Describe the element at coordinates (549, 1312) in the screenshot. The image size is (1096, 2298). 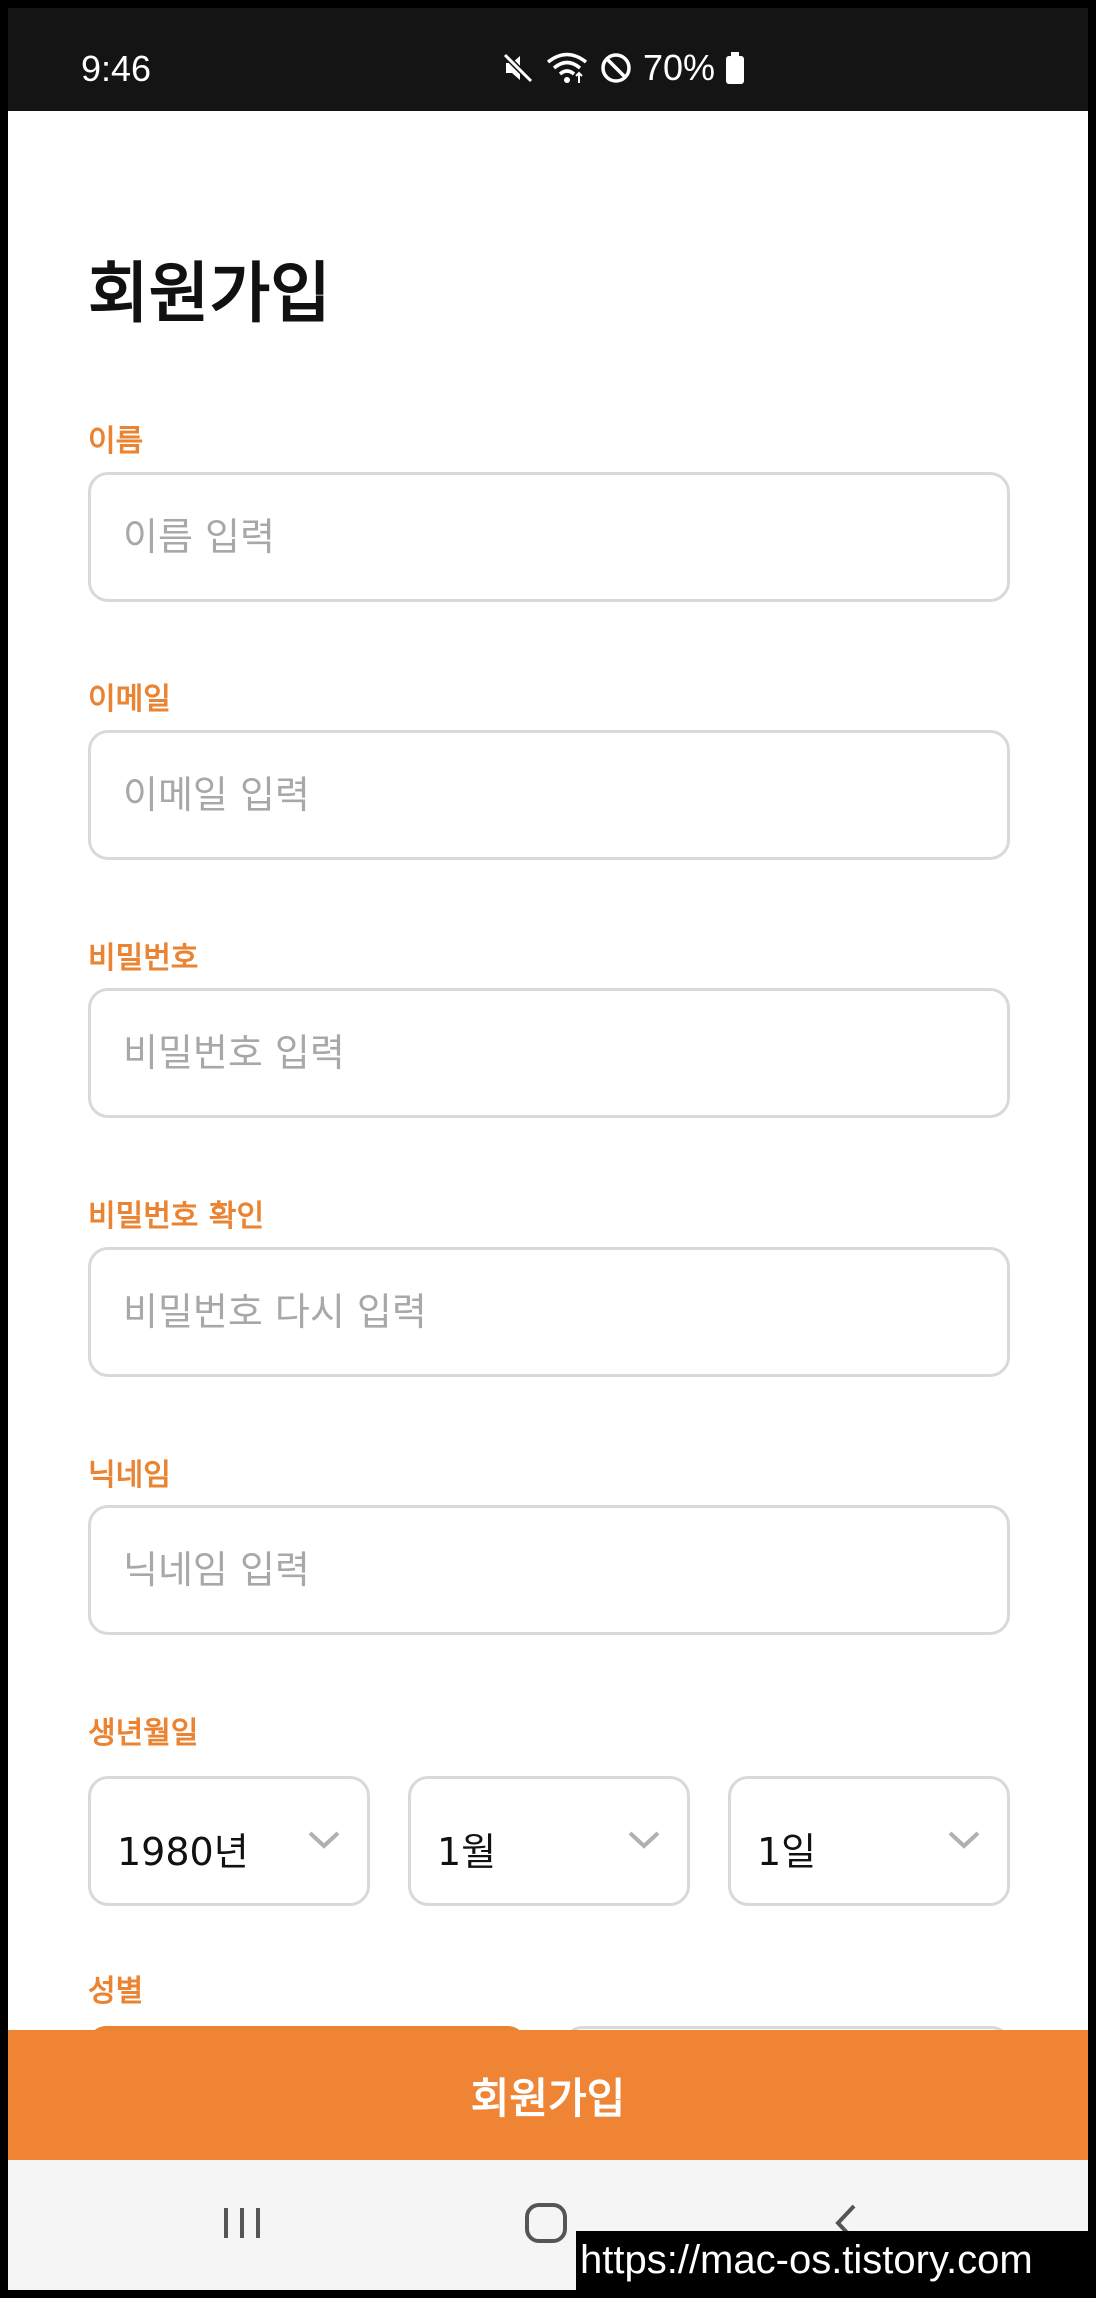
I see `password-confirm-input` at that location.